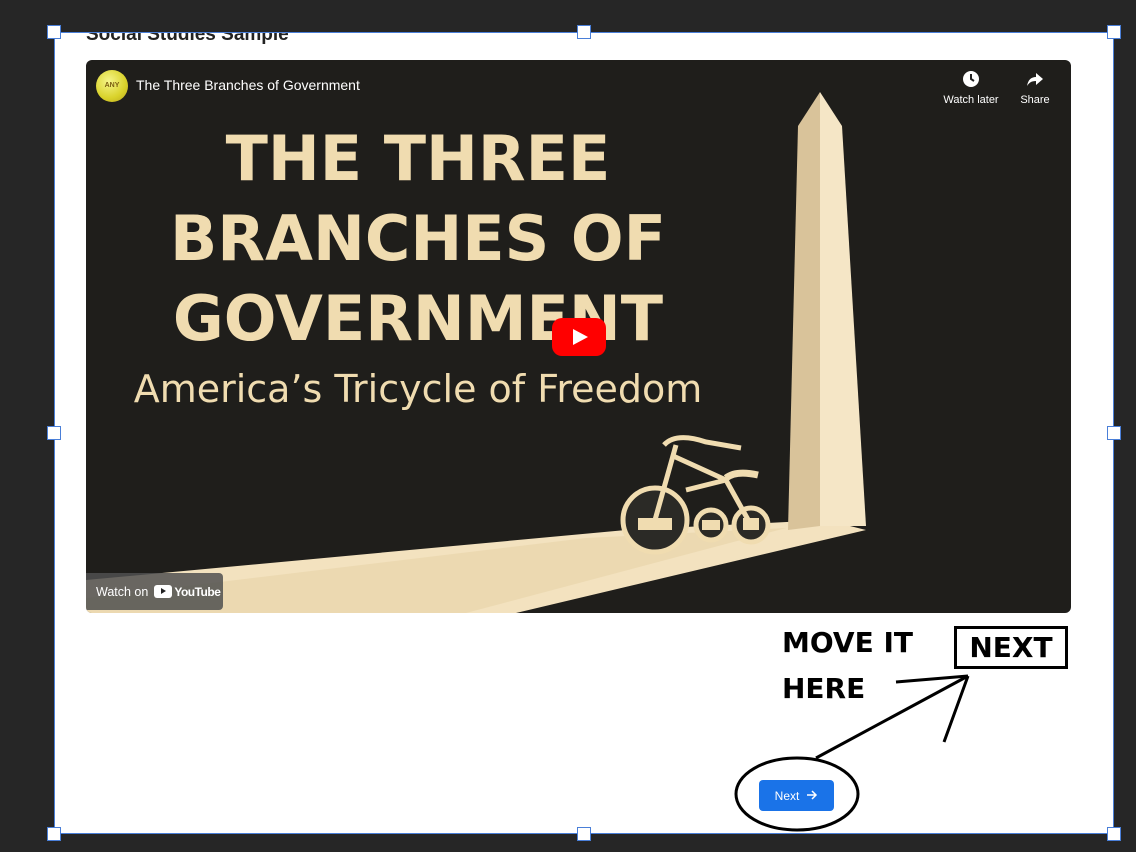  I want to click on youtube-play-icon, so click(163, 591).